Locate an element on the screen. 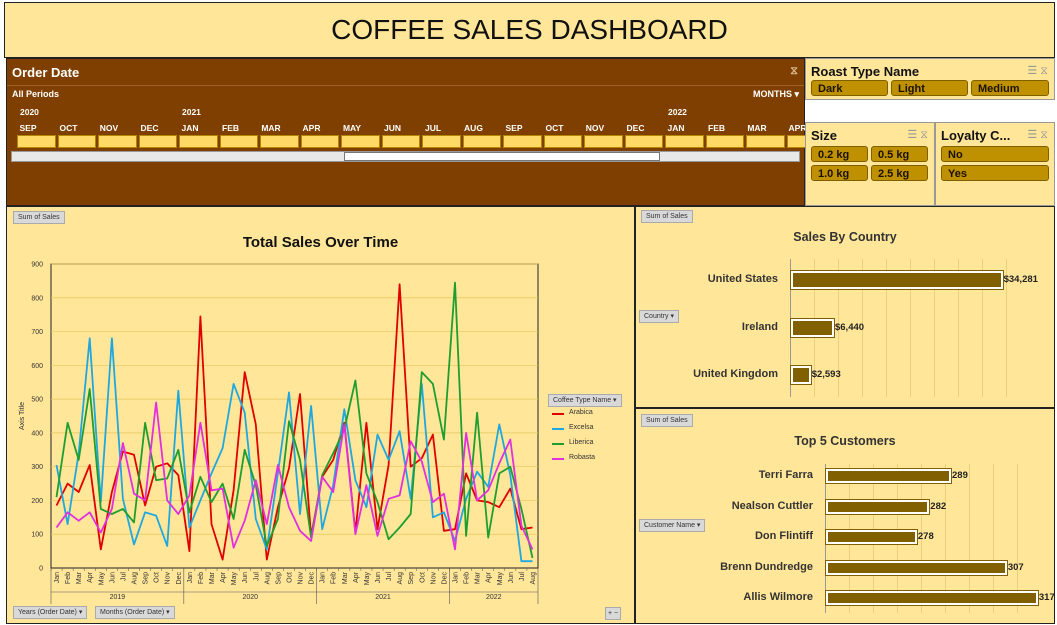 The height and width of the screenshot is (625, 1057). y-tick-label: 300 is located at coordinates (37, 467).